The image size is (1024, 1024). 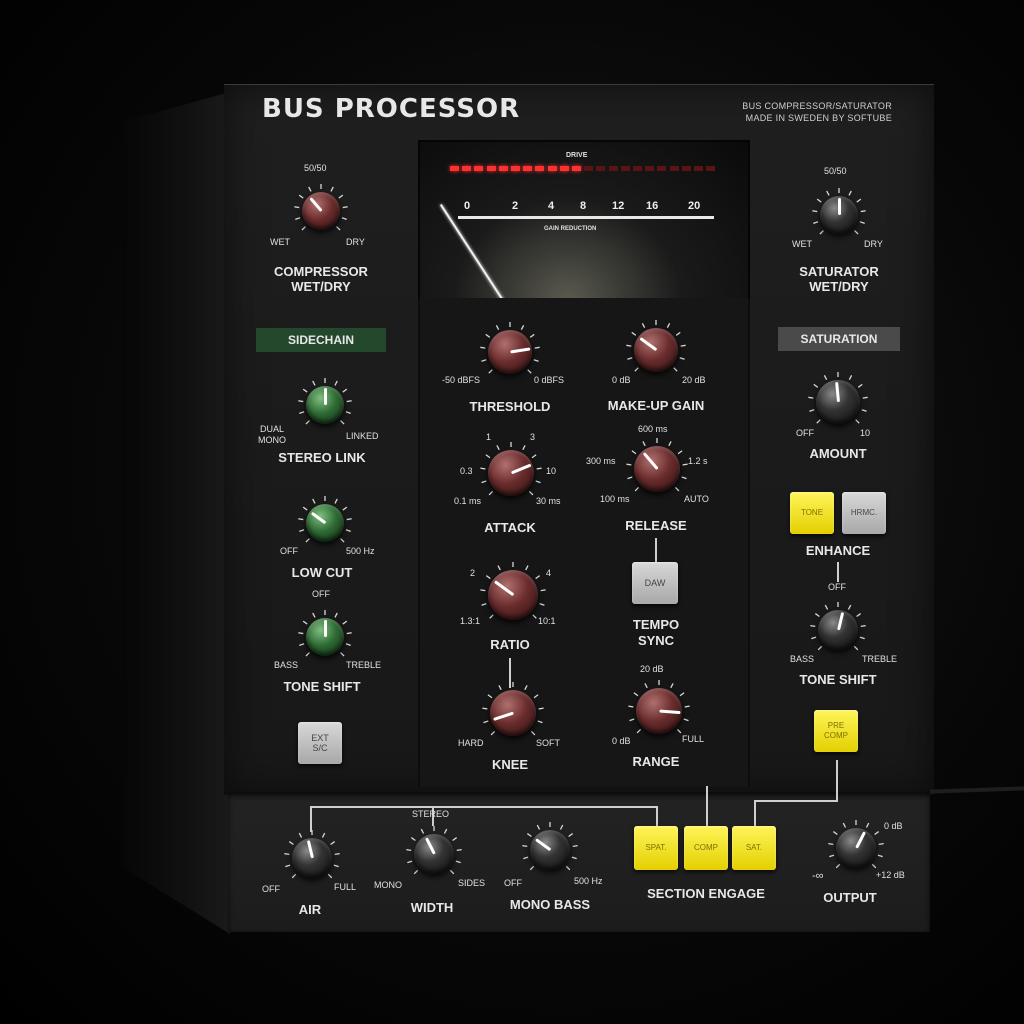 What do you see at coordinates (325, 405) in the screenshot?
I see `stereo-link-knob` at bounding box center [325, 405].